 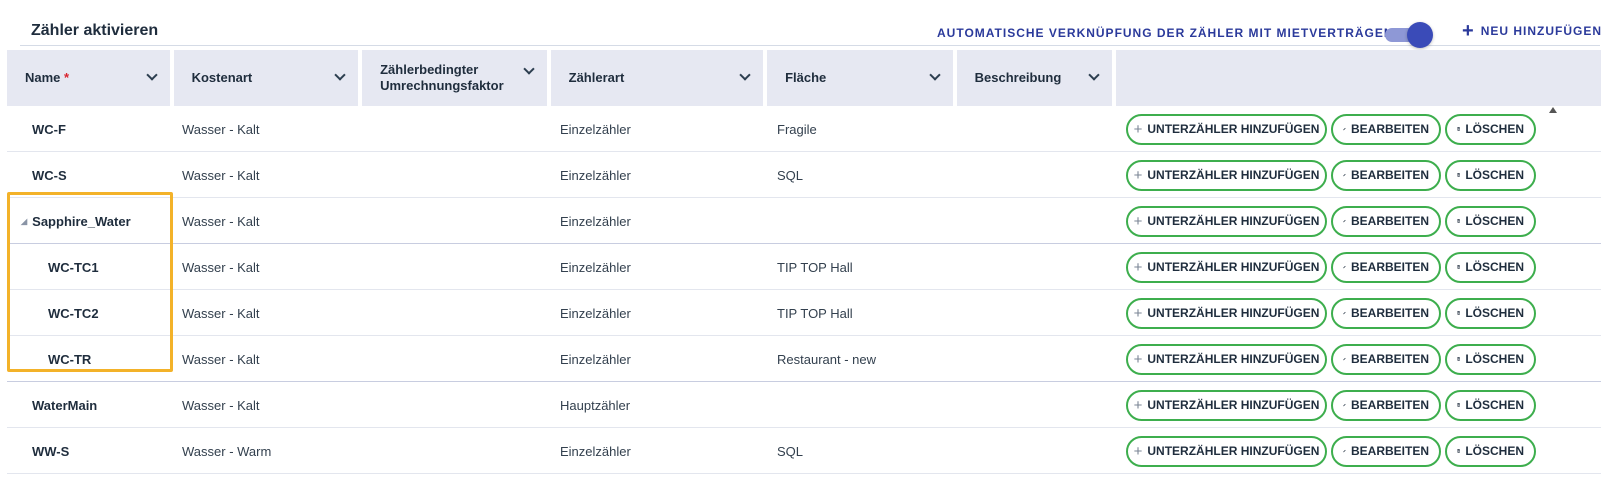 What do you see at coordinates (47, 77) in the screenshot?
I see `column-label: Name *` at bounding box center [47, 77].